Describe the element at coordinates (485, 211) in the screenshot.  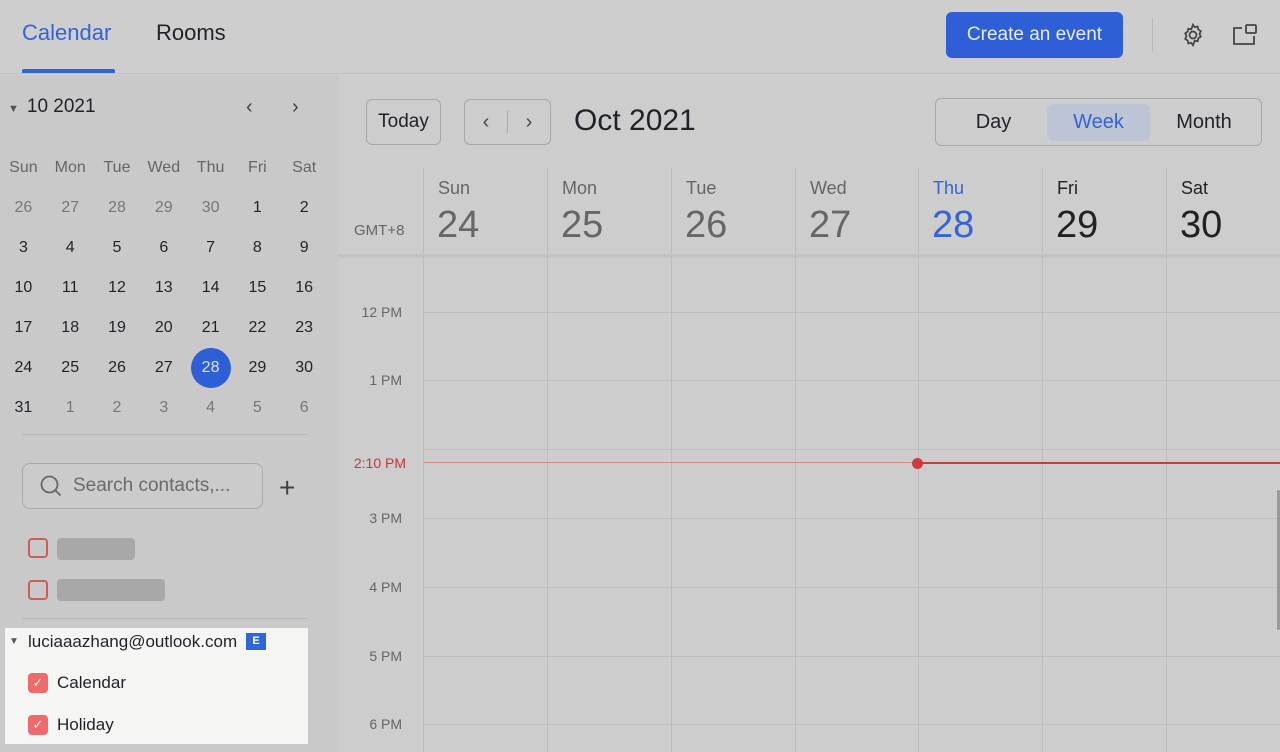
I see `day-header: Sun 24` at that location.